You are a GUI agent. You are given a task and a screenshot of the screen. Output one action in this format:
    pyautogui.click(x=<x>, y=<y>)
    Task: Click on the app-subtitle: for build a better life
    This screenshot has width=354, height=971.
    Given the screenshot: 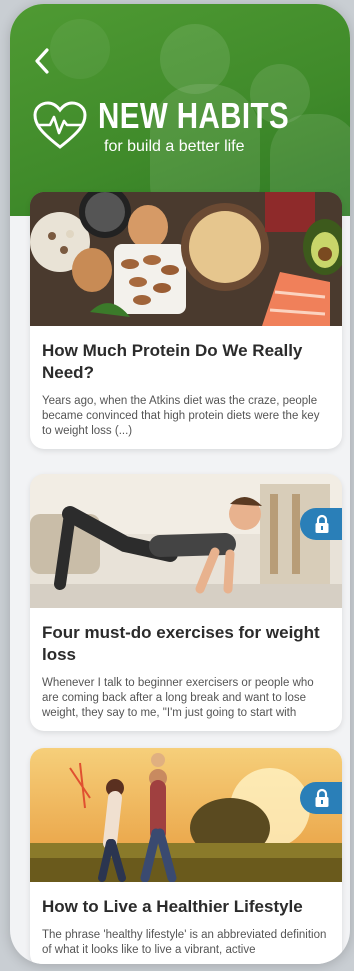 What is the action you would take?
    pyautogui.click(x=174, y=146)
    